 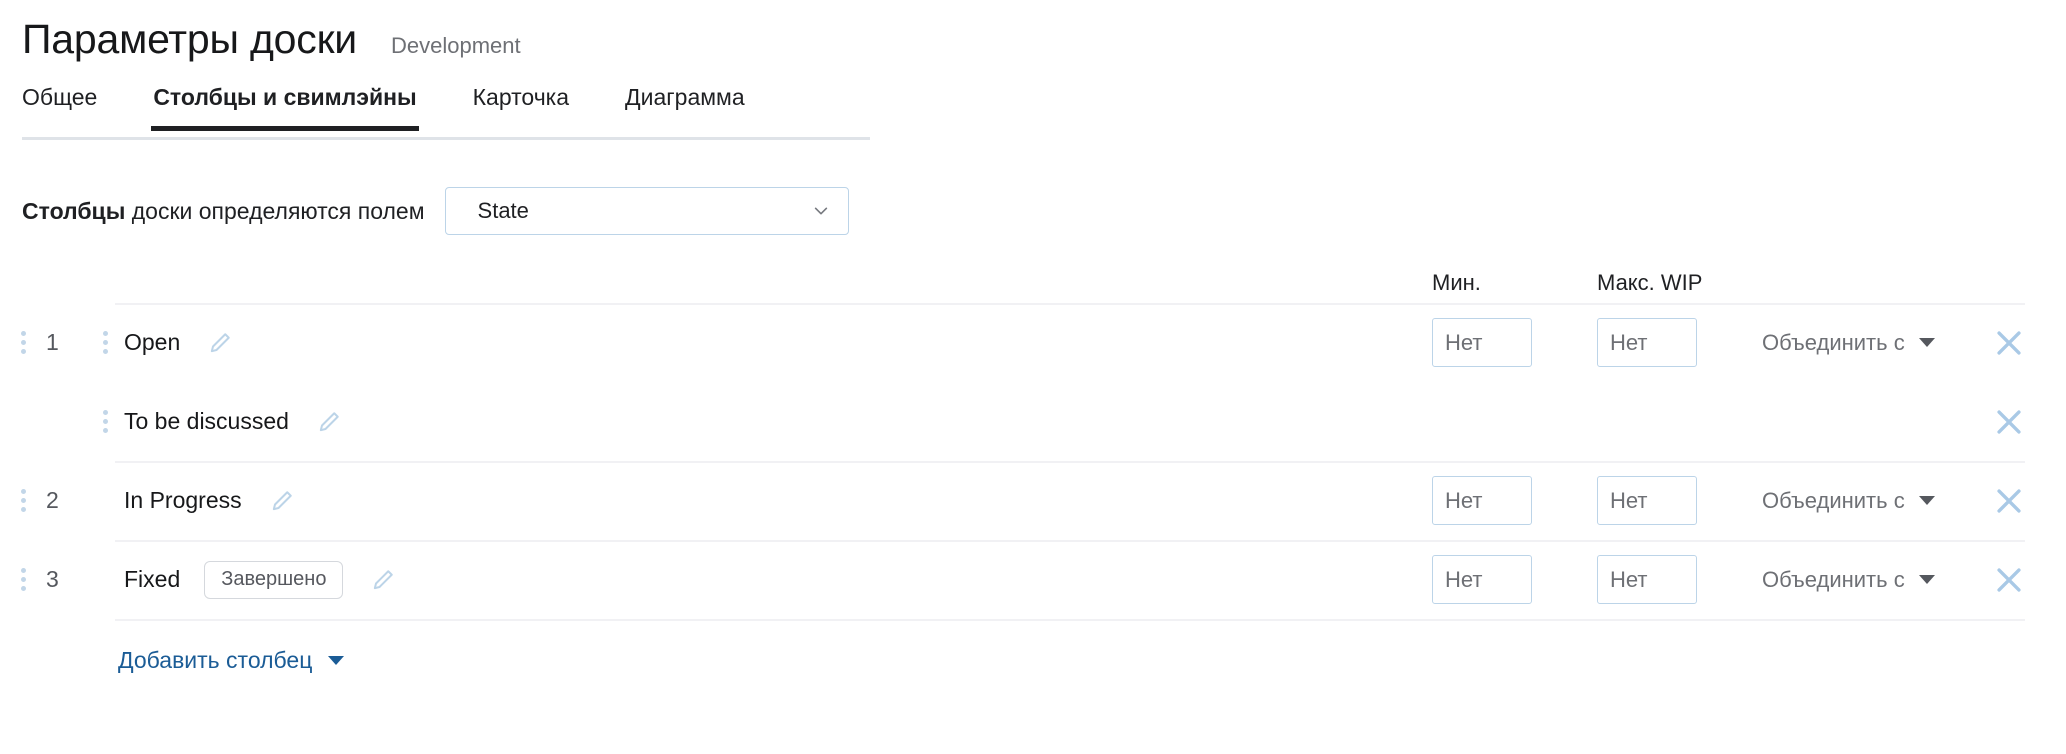 What do you see at coordinates (59, 104) in the screenshot?
I see `tab-general: Общее` at bounding box center [59, 104].